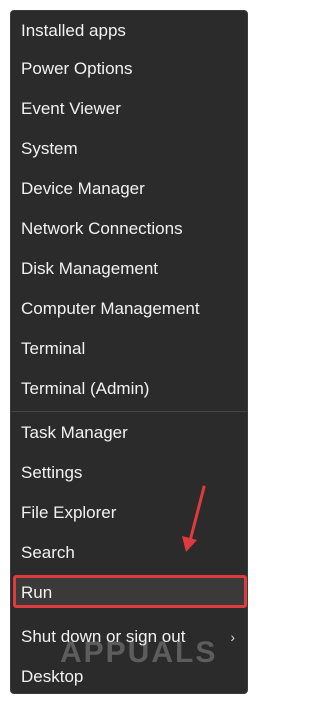 This screenshot has height=704, width=320. What do you see at coordinates (129, 109) in the screenshot?
I see `menu-item-event-viewer: Event Viewer` at bounding box center [129, 109].